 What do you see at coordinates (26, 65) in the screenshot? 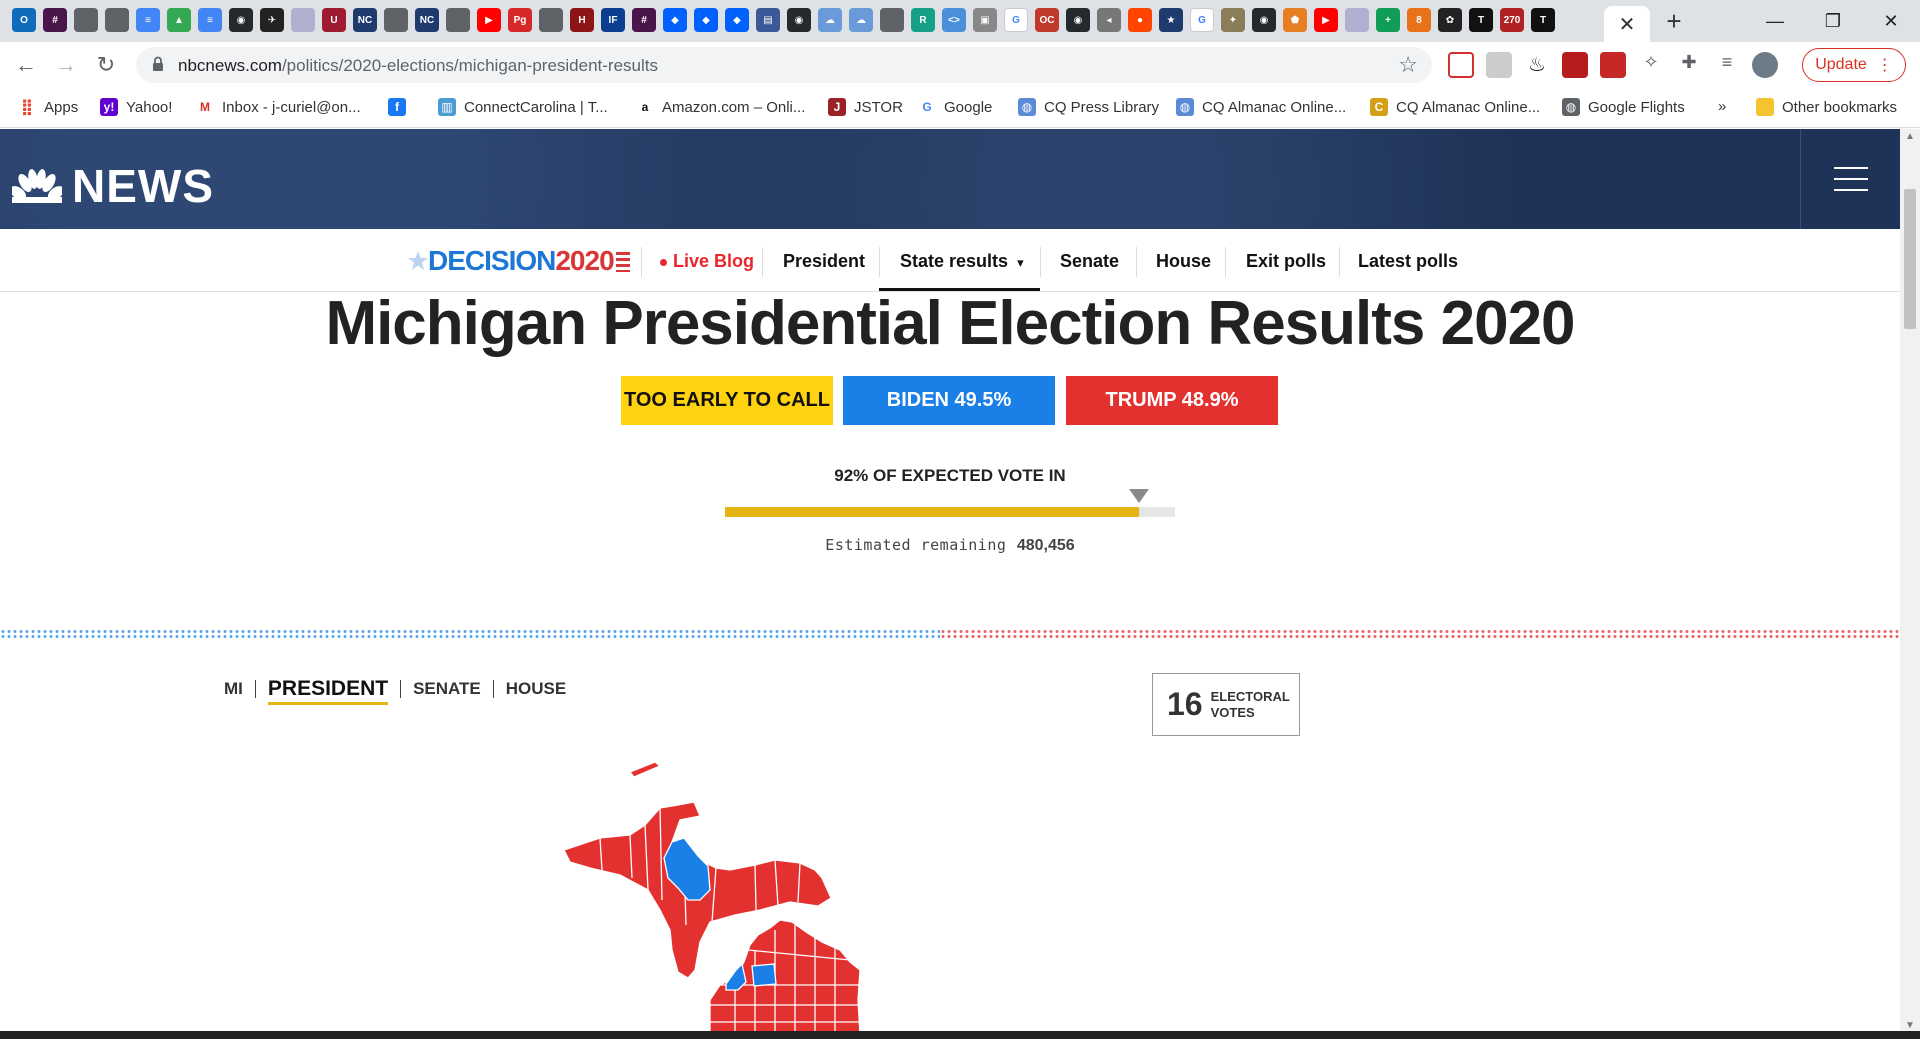
I see `back-arrow-icon: ←` at bounding box center [26, 65].